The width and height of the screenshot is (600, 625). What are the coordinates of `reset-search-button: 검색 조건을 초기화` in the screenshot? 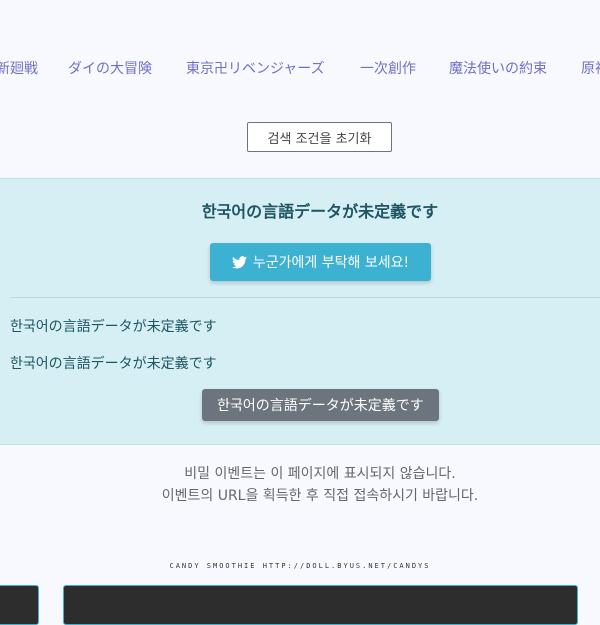 It's located at (319, 137).